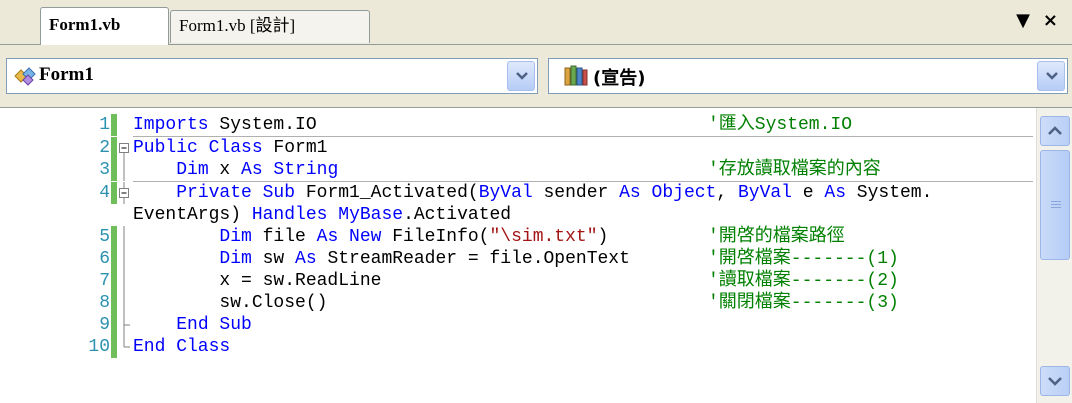  What do you see at coordinates (257, 170) in the screenshot?
I see `code-text: Dim x As String` at bounding box center [257, 170].